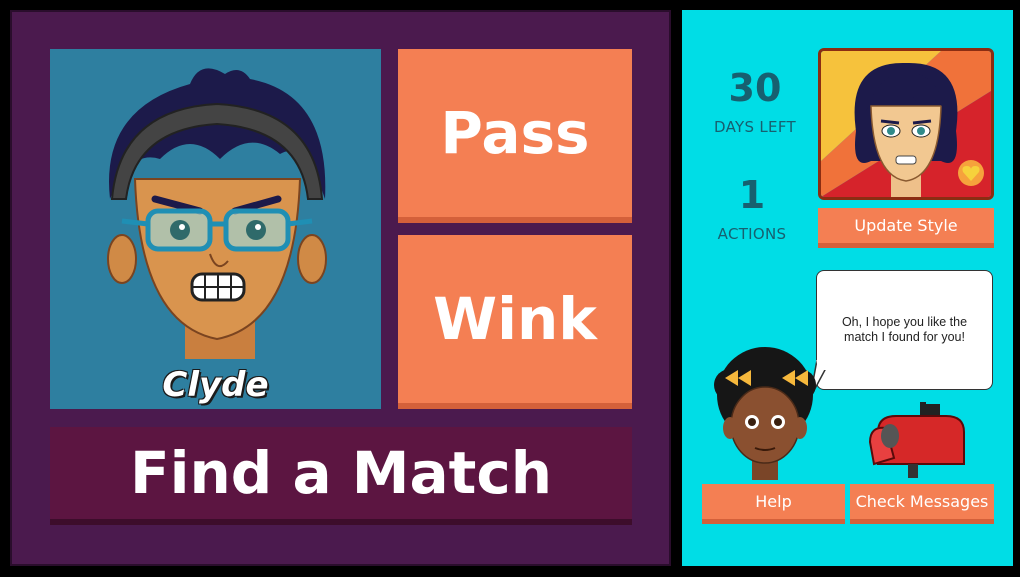 This screenshot has width=1020, height=577. Describe the element at coordinates (752, 234) in the screenshot. I see `actions-label: ACTIONS` at that location.